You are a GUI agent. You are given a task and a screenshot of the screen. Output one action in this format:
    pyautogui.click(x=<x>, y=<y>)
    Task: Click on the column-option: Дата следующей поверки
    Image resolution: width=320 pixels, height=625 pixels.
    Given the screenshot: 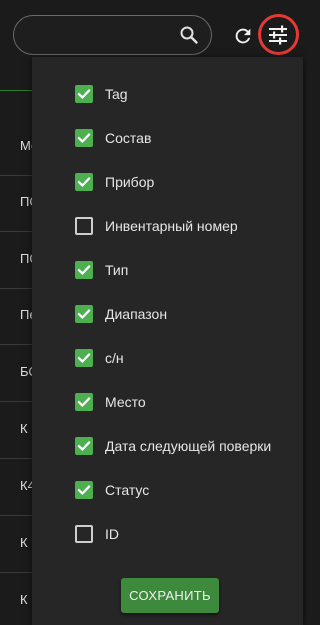 What is the action you would take?
    pyautogui.click(x=167, y=446)
    